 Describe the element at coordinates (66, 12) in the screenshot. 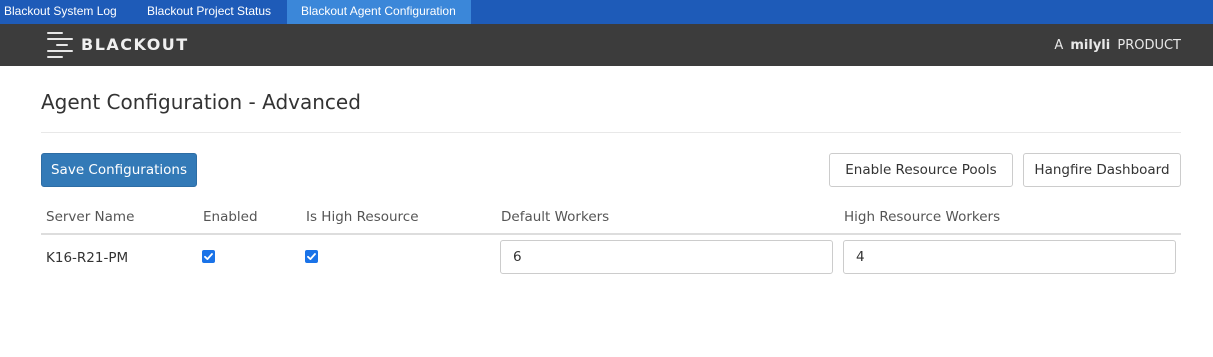

I see `tab-system-log: Blackout System Log` at that location.